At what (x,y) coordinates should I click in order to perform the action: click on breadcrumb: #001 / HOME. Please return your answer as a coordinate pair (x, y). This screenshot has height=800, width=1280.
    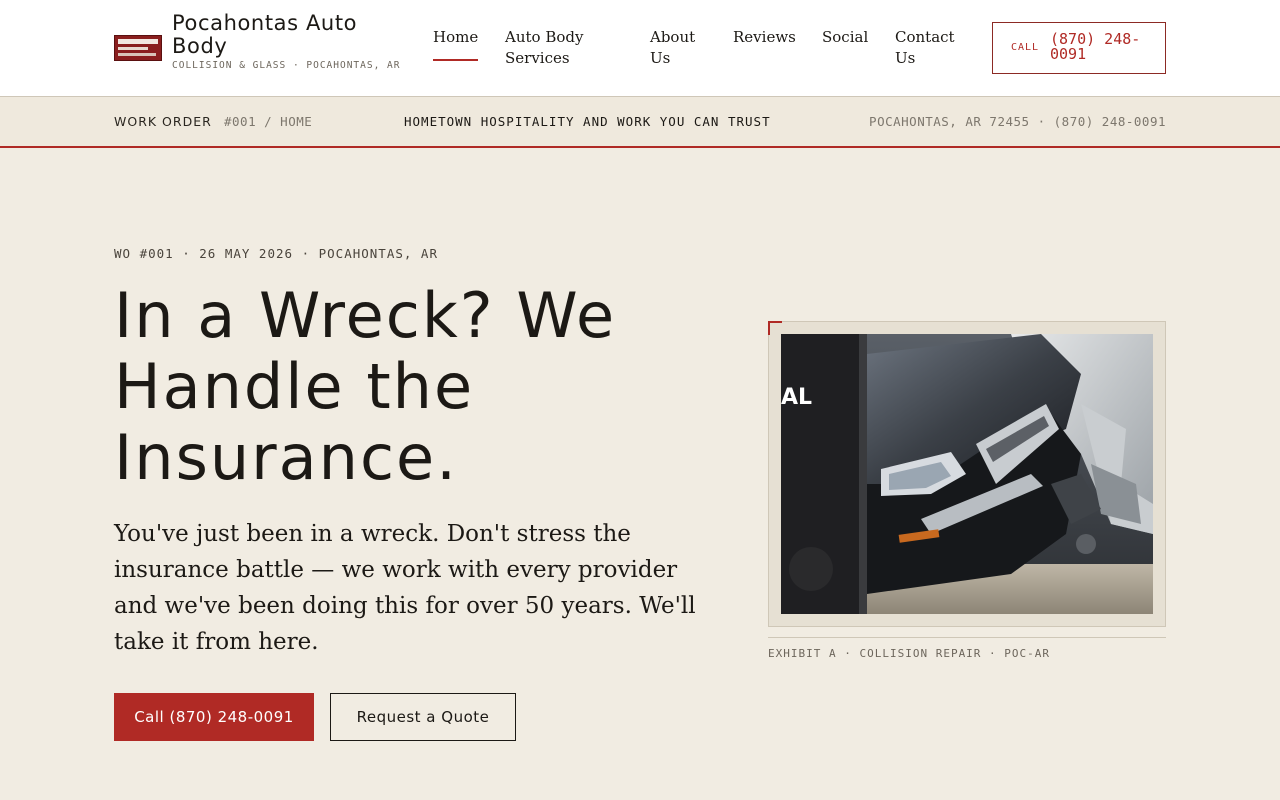
    Looking at the image, I should click on (268, 121).